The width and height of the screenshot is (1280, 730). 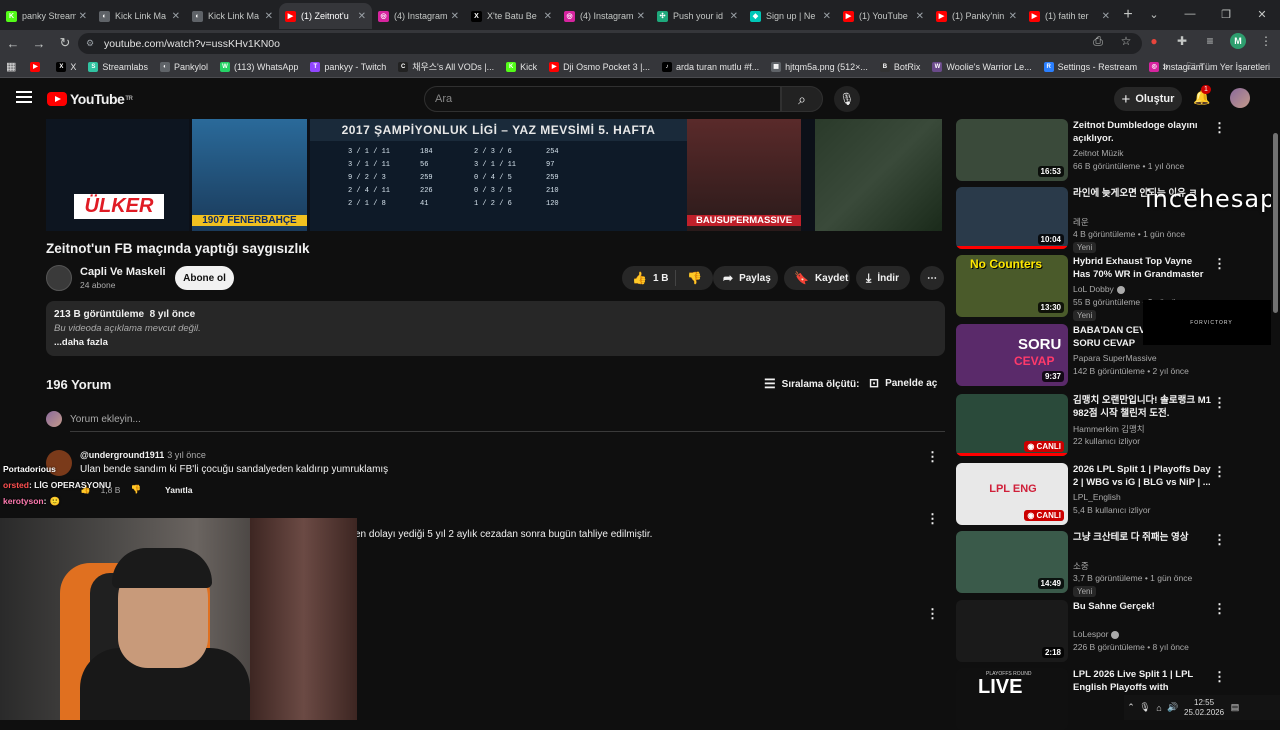 I want to click on channel-name: Capli Ve Maskeli, so click(x=123, y=272).